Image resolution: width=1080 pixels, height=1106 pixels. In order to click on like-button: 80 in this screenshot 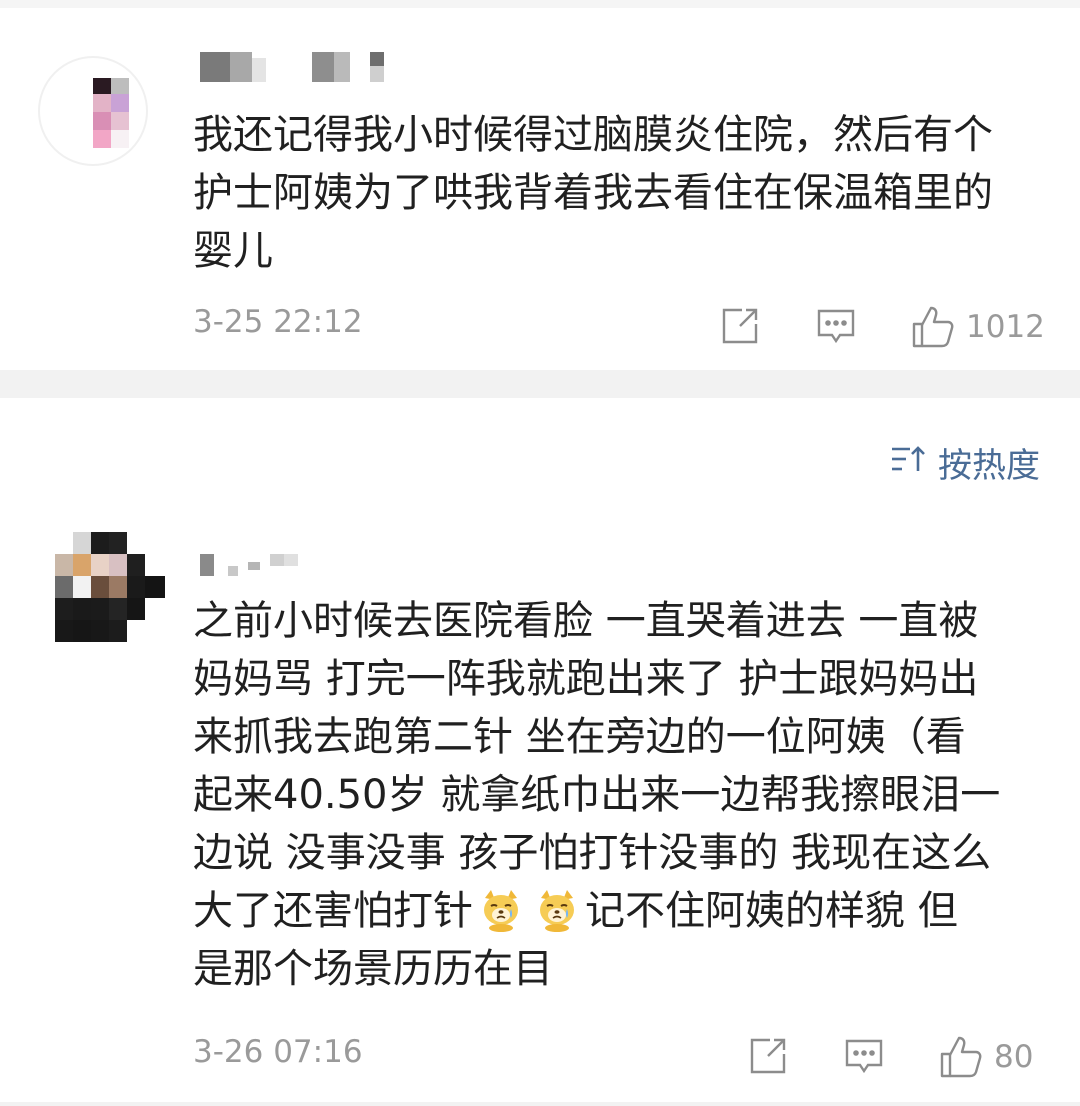, I will do `click(985, 1057)`.